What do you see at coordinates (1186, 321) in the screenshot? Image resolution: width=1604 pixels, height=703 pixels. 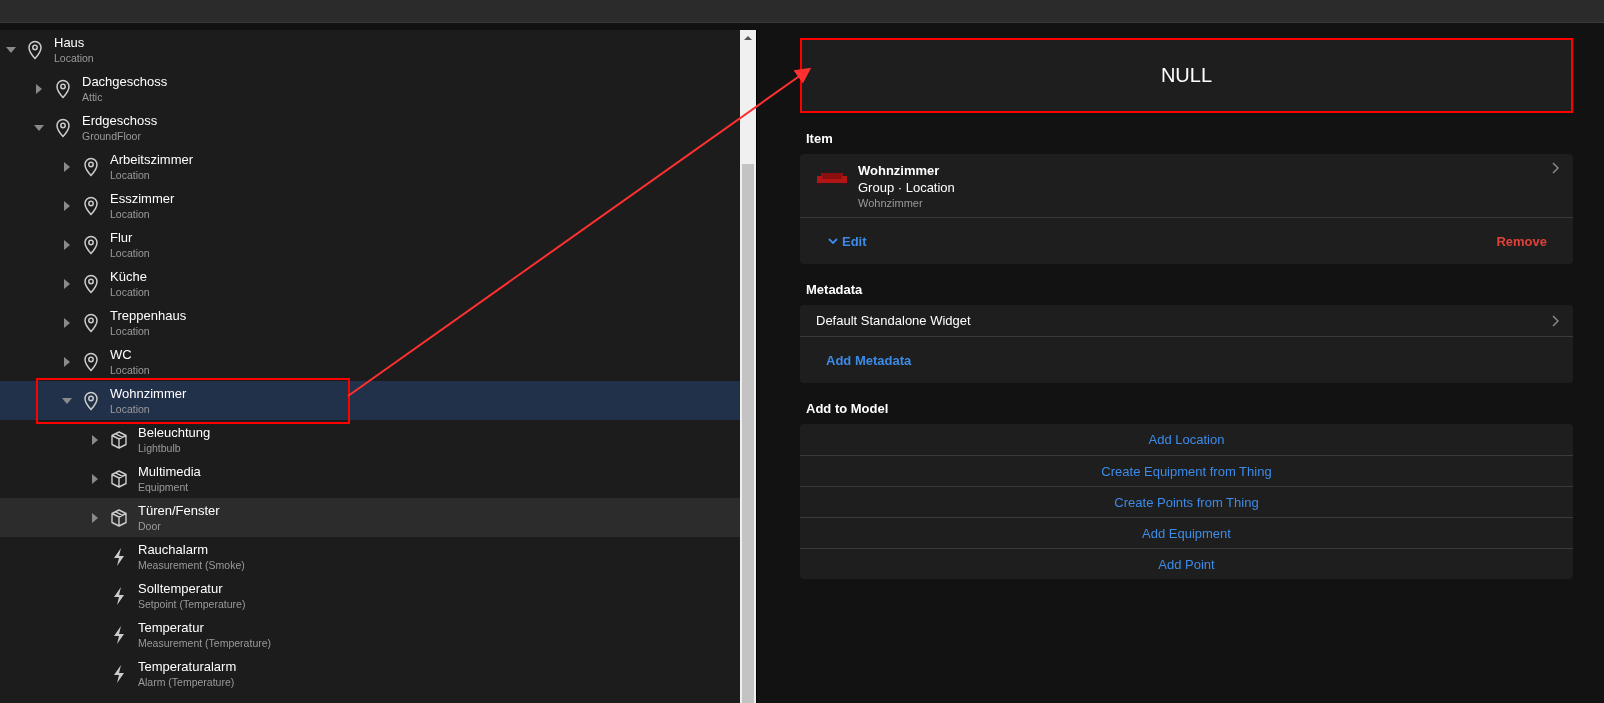 I see `metadata-entry: Default Standalone Widget` at bounding box center [1186, 321].